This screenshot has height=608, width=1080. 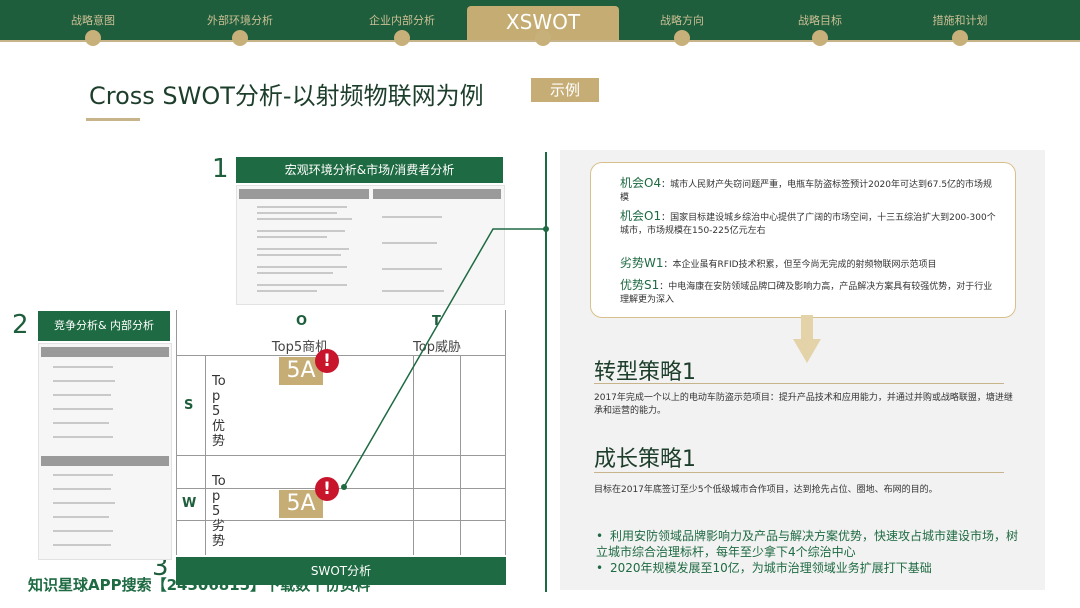 I want to click on callout-weakness-w1: 劣势W1：本企业虽有RFID技术积累，但至今尚无完成的射频物联网示范项目, so click(x=778, y=263).